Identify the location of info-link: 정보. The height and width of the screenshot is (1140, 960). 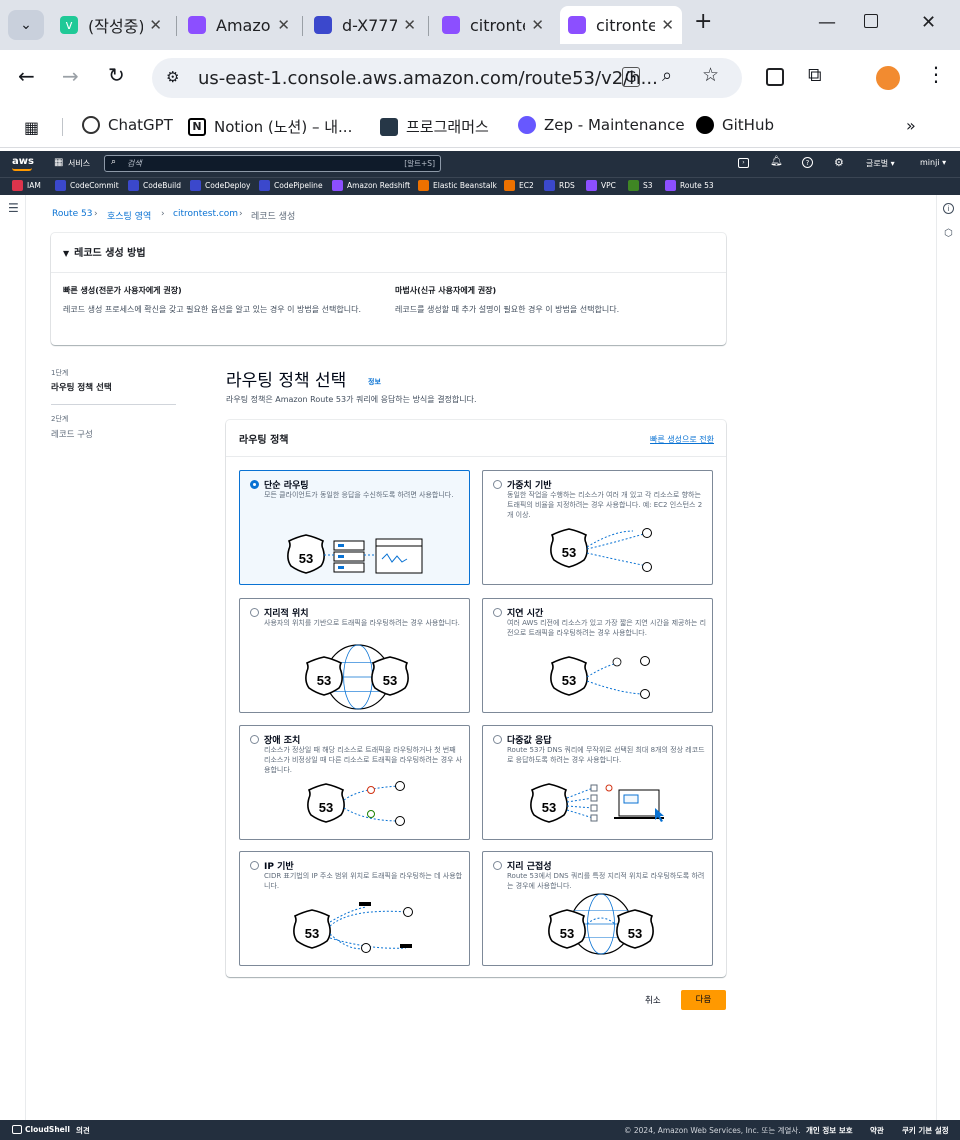
(374, 382).